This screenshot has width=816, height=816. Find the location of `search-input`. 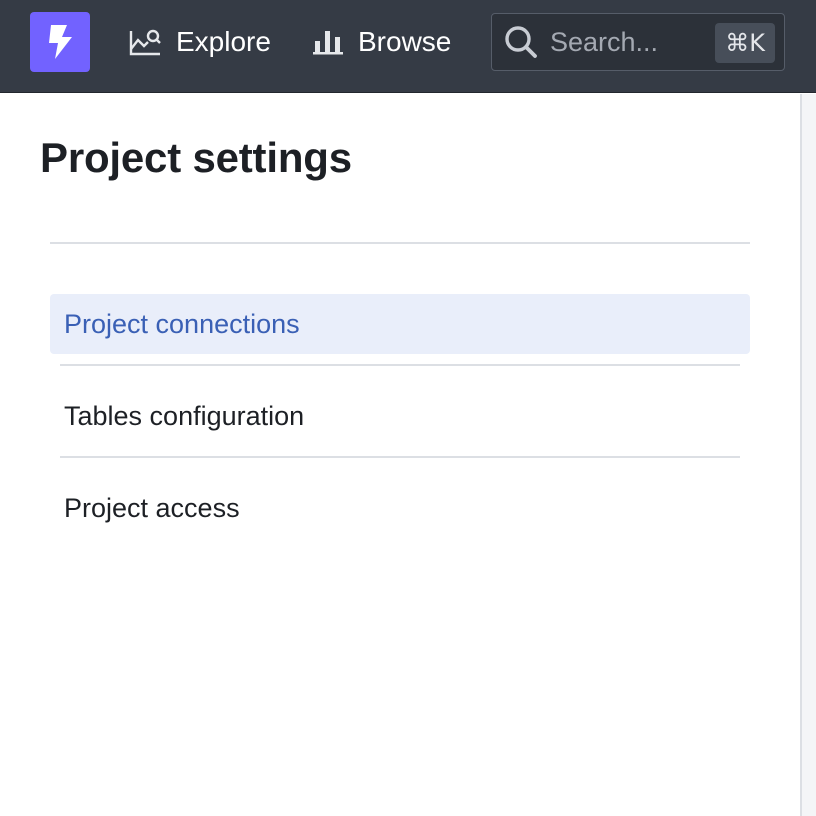

search-input is located at coordinates (620, 42).